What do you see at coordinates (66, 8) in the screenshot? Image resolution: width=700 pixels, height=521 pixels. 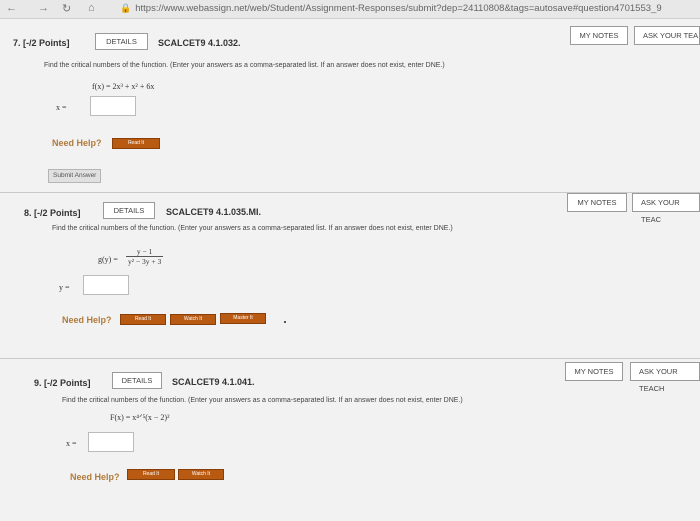 I see `reload-icon: ↻` at bounding box center [66, 8].